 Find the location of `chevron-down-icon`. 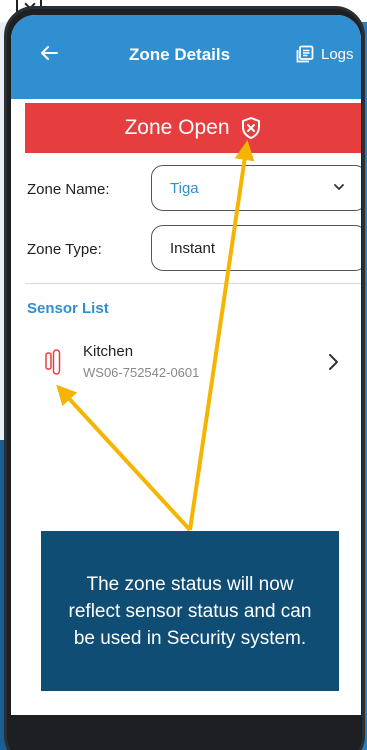

chevron-down-icon is located at coordinates (339, 187).